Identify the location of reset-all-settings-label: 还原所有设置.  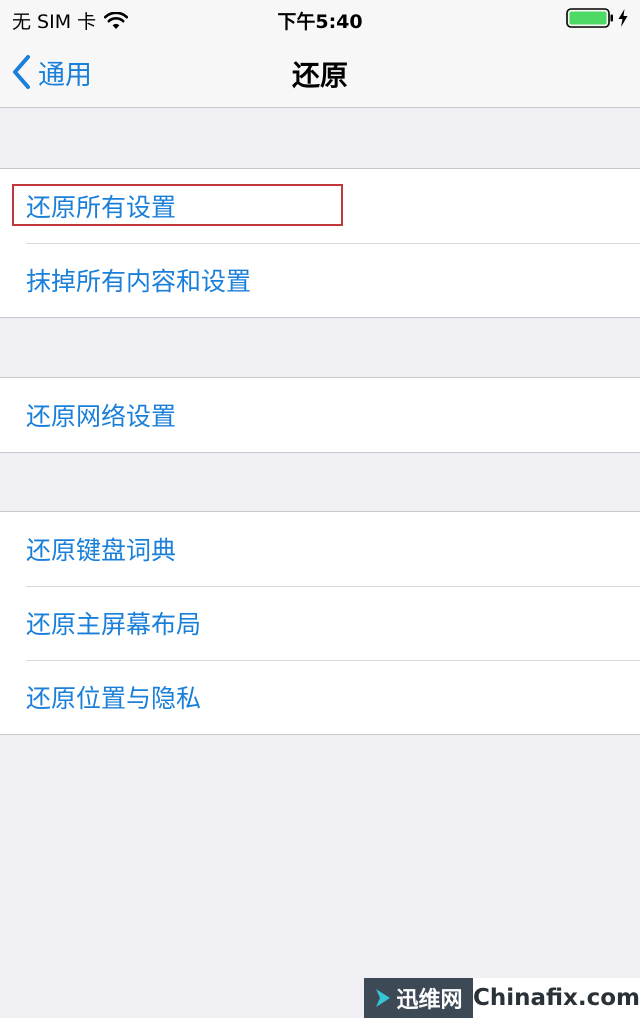
(101, 207).